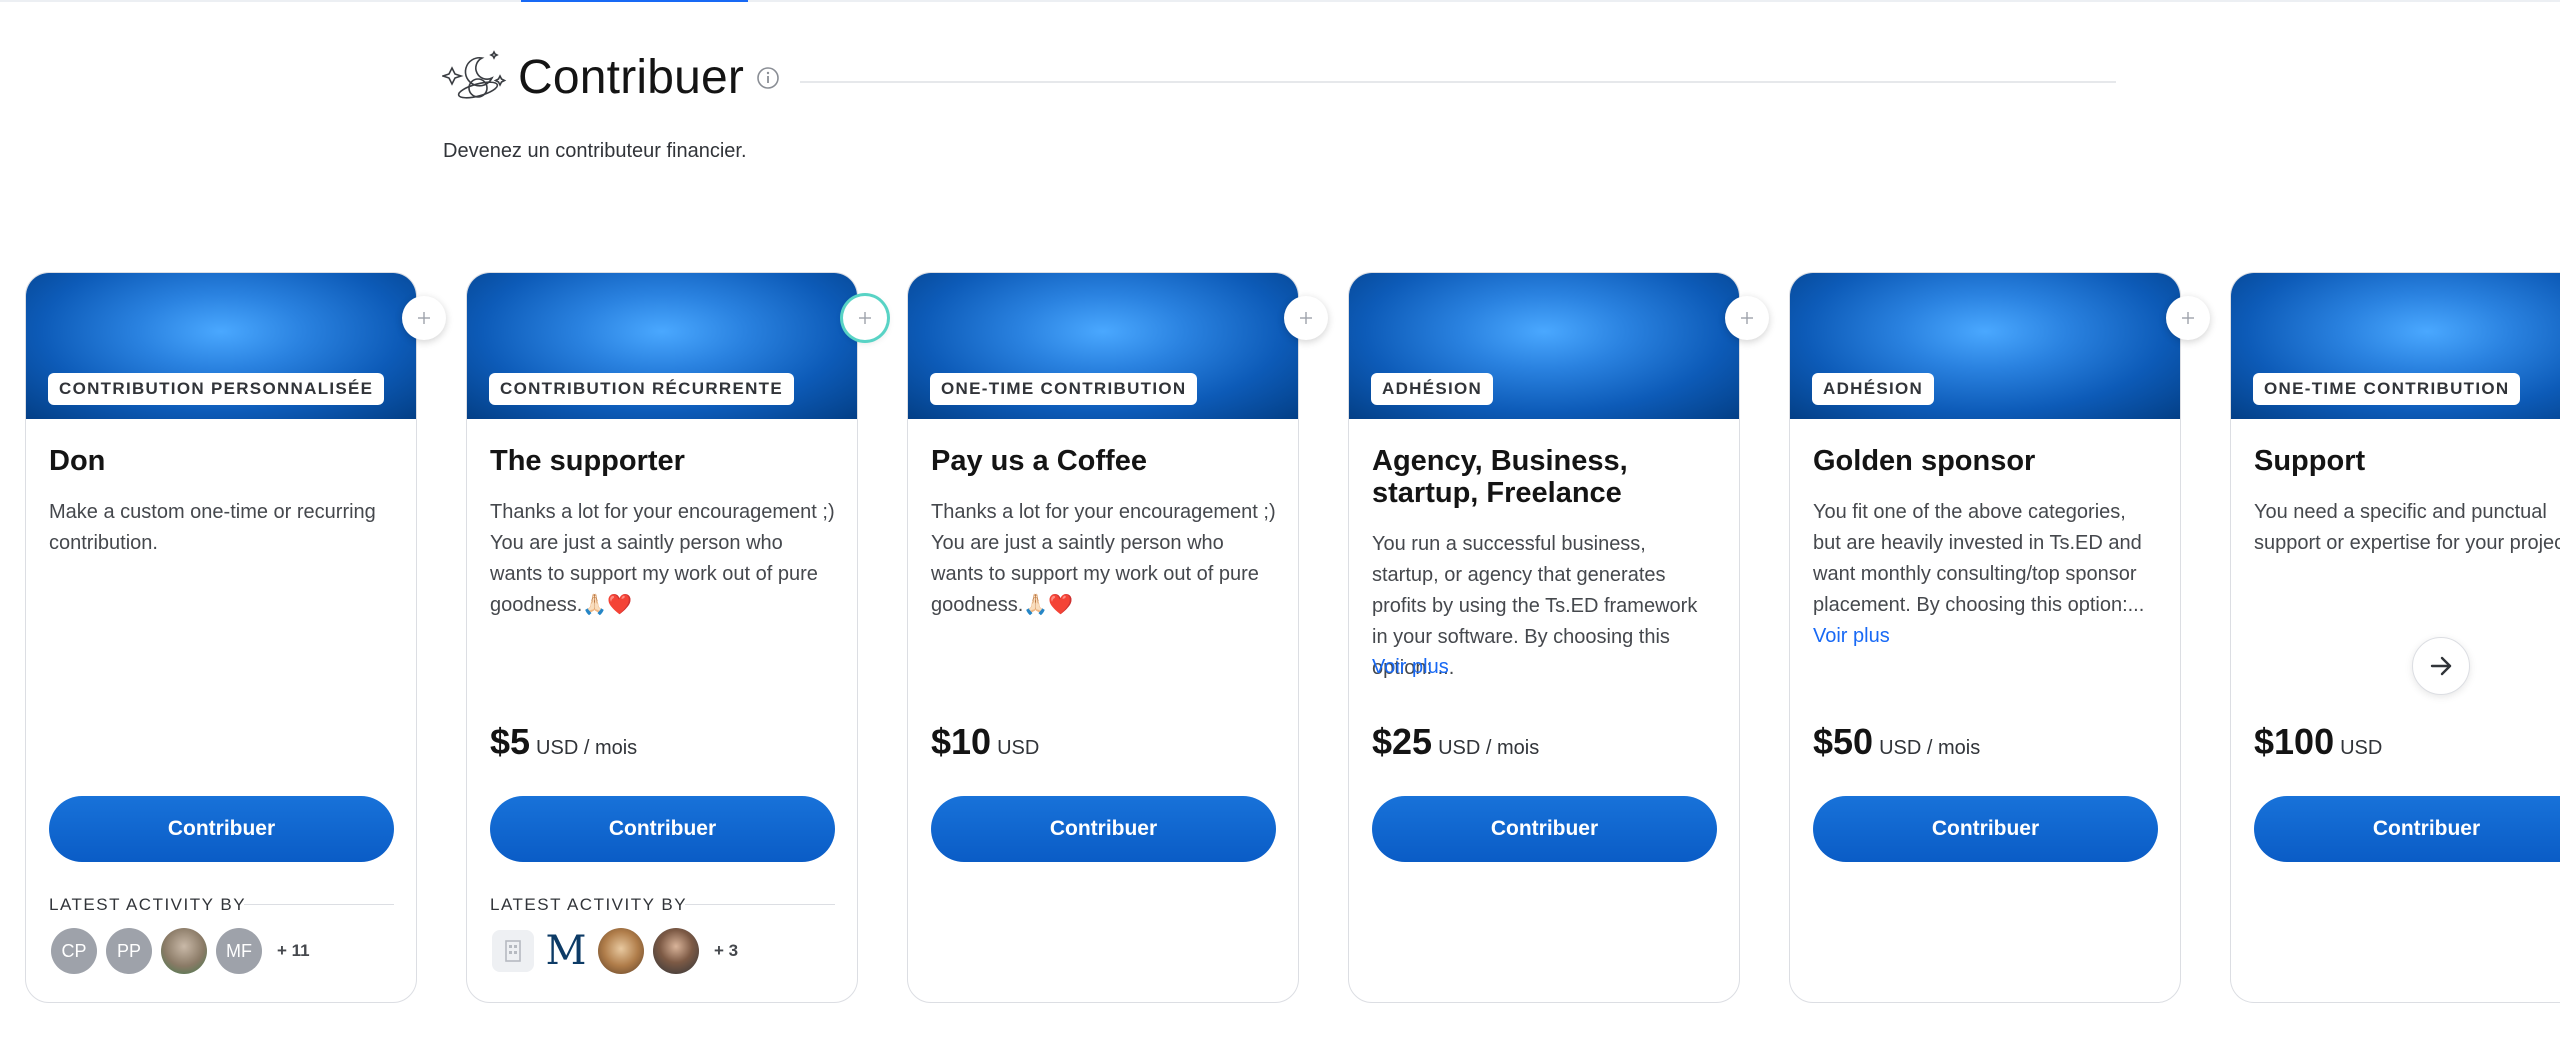 The height and width of the screenshot is (1046, 2560). I want to click on tier-title: Golden sponsor, so click(1924, 461).